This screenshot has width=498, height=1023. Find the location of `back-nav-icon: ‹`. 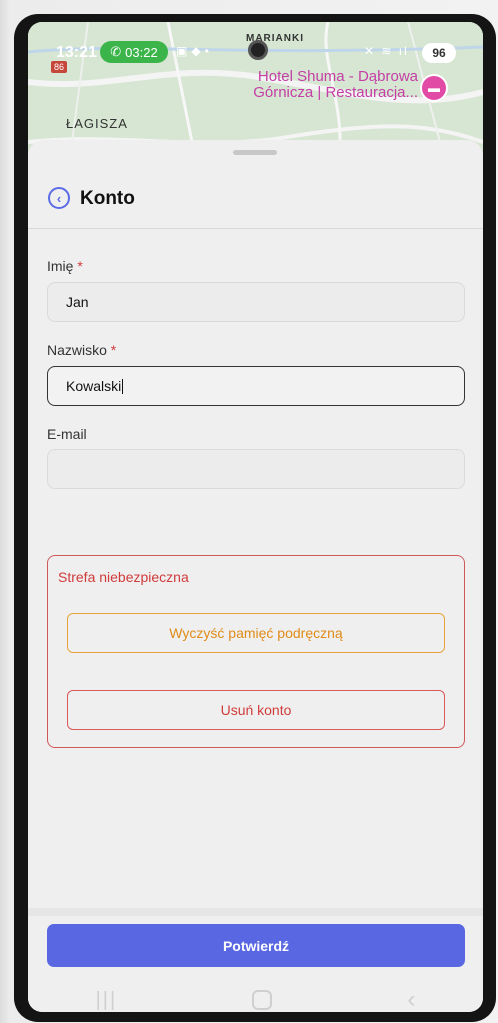

back-nav-icon: ‹ is located at coordinates (411, 999).